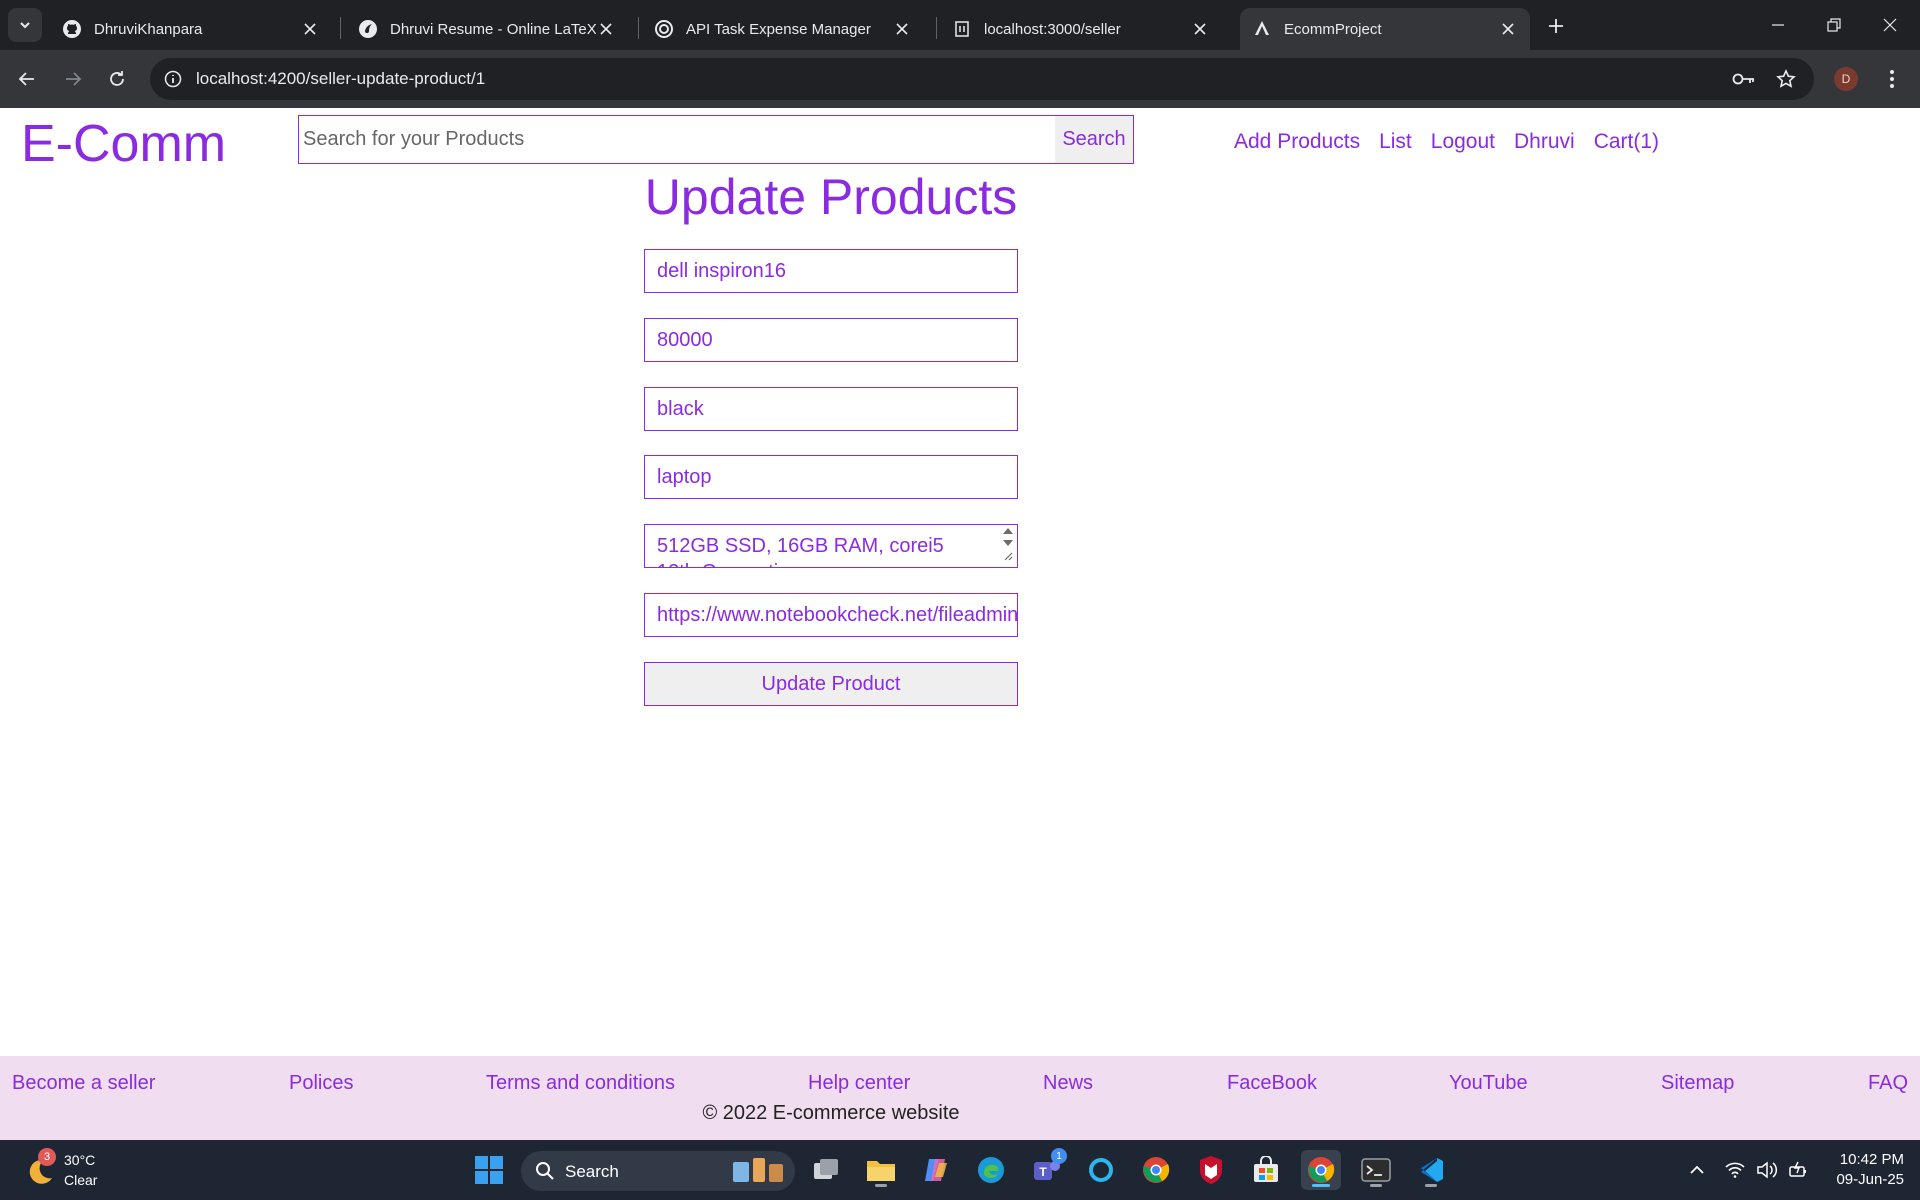 This screenshot has height=1200, width=1920. What do you see at coordinates (1008, 543) in the screenshot?
I see `scroll-down-icon` at bounding box center [1008, 543].